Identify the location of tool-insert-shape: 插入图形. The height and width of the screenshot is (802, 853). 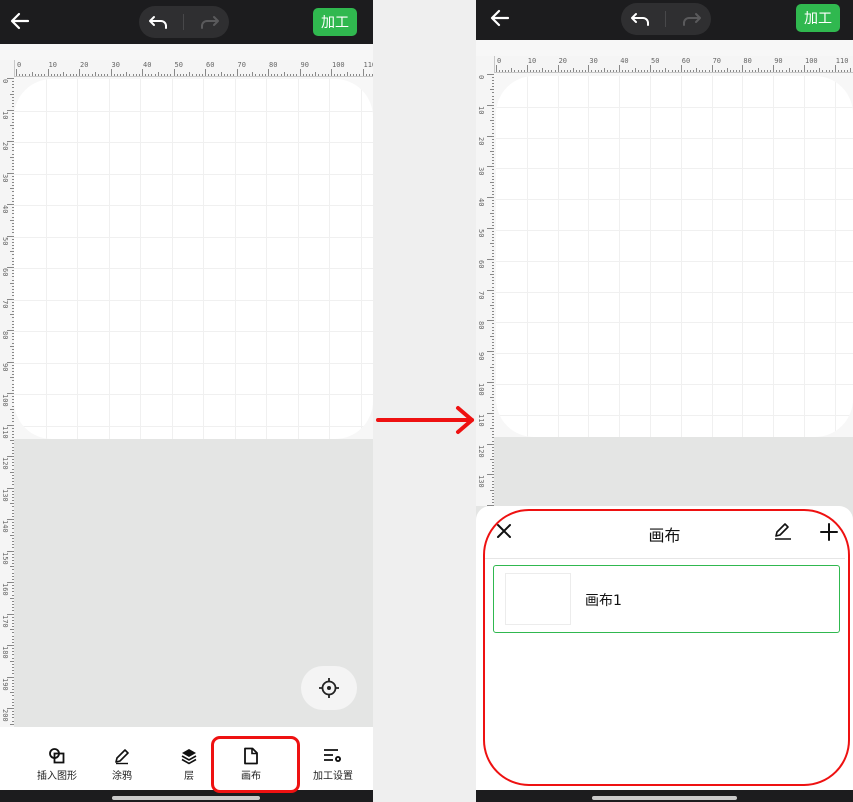
(57, 764).